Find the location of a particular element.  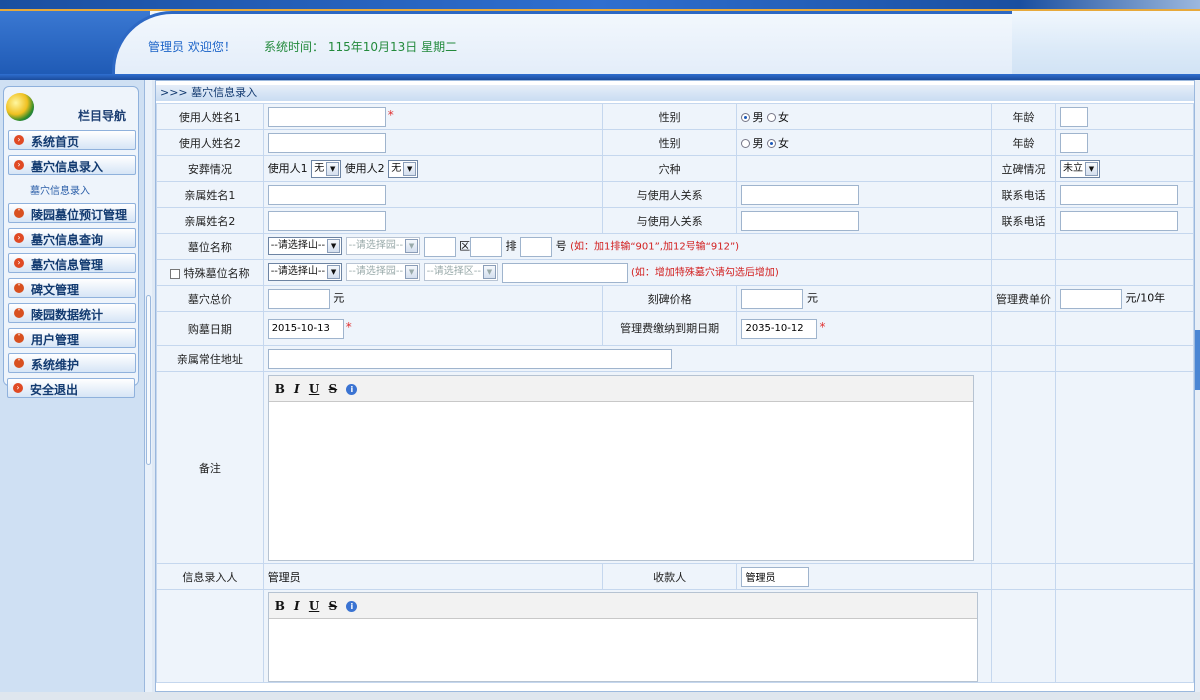

header-top-band is located at coordinates (600, 4).